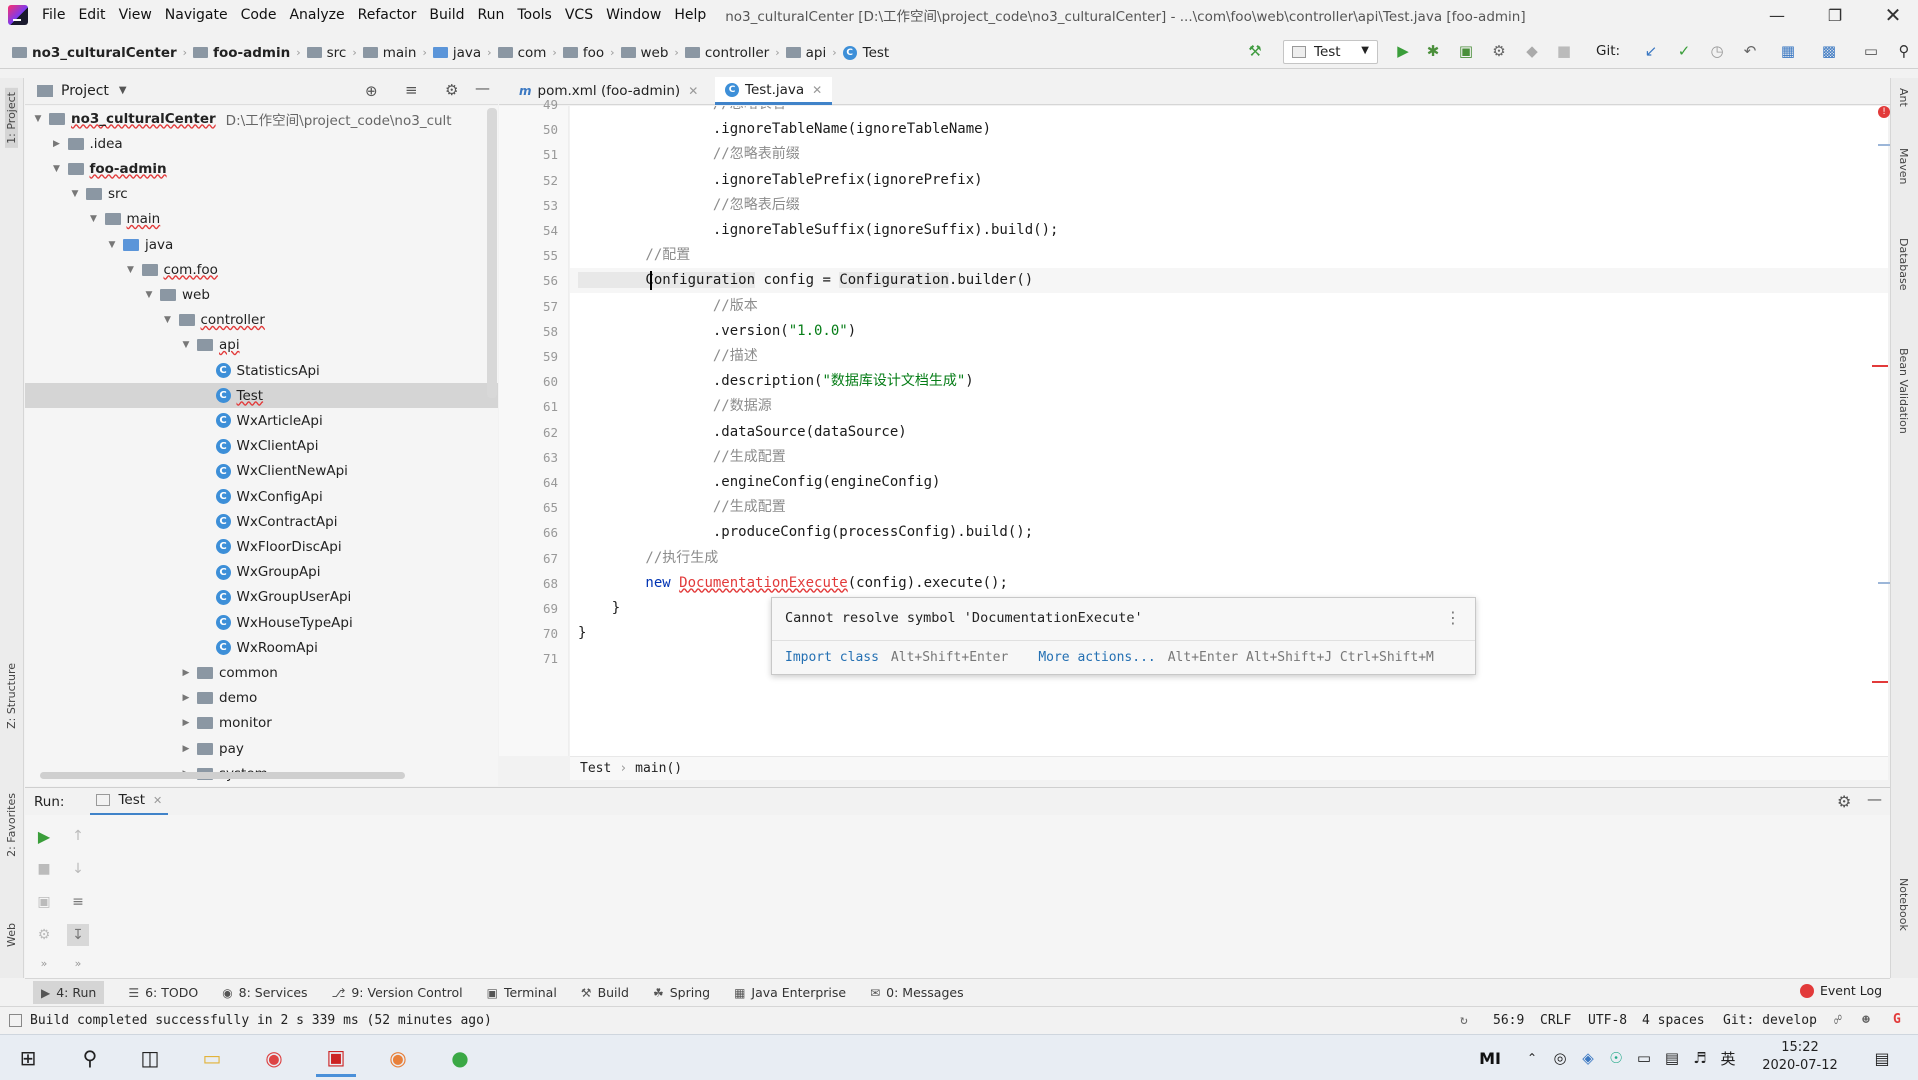 The width and height of the screenshot is (1918, 1080). What do you see at coordinates (261, 219) in the screenshot?
I see `tree-item: ▼ main` at bounding box center [261, 219].